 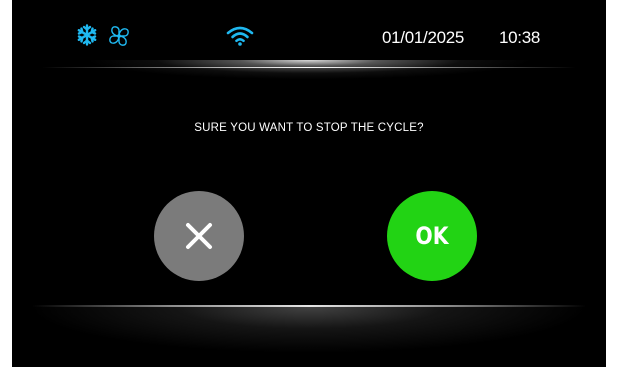 I want to click on ok-button-label: OK, so click(x=432, y=236).